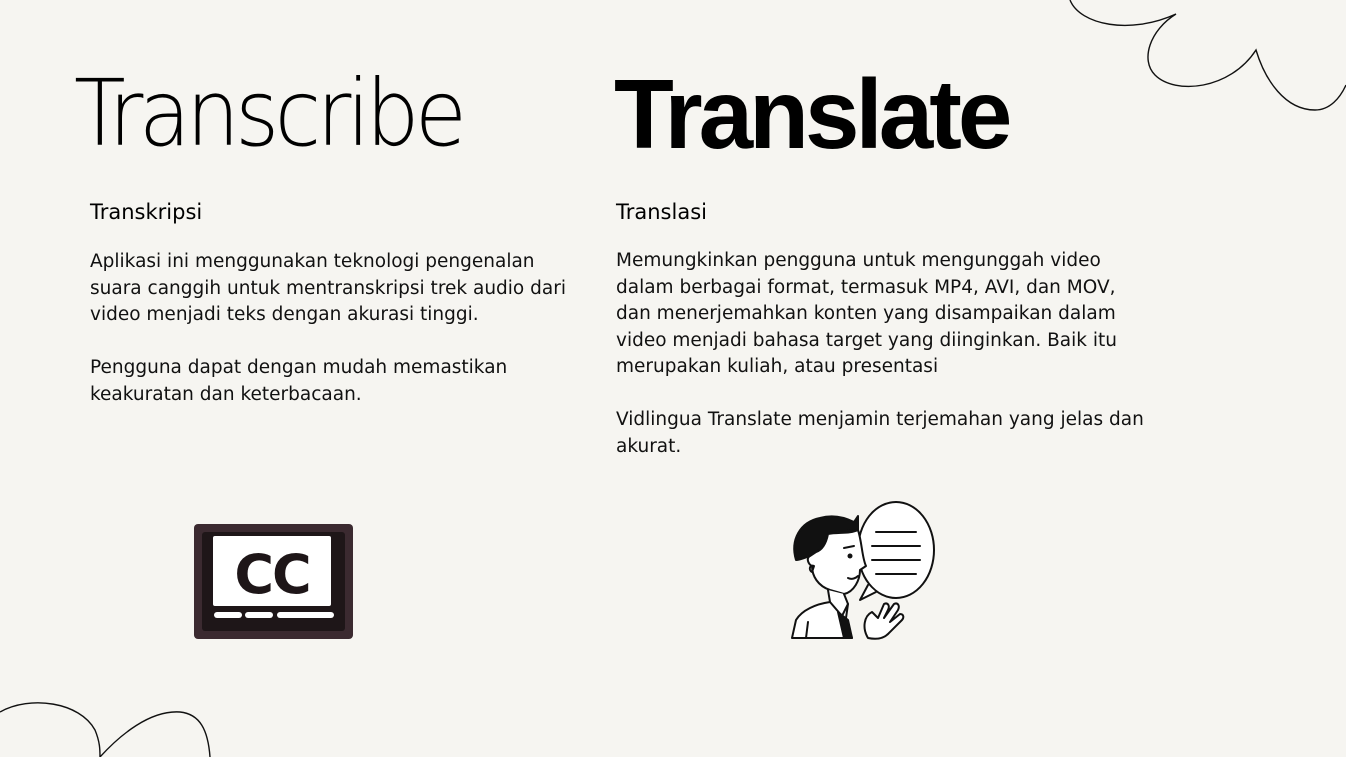 The image size is (1346, 757). Describe the element at coordinates (863, 571) in the screenshot. I see `speaking-person-icon` at that location.